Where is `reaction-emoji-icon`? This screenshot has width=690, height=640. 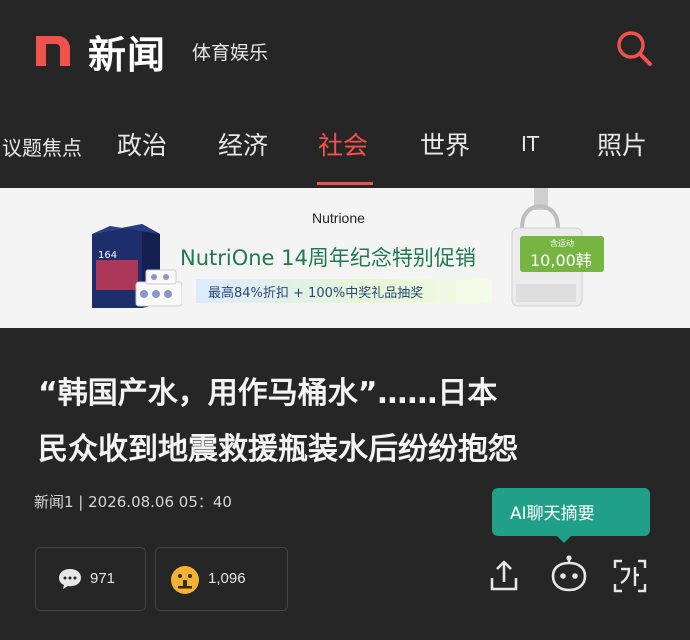 reaction-emoji-icon is located at coordinates (185, 580).